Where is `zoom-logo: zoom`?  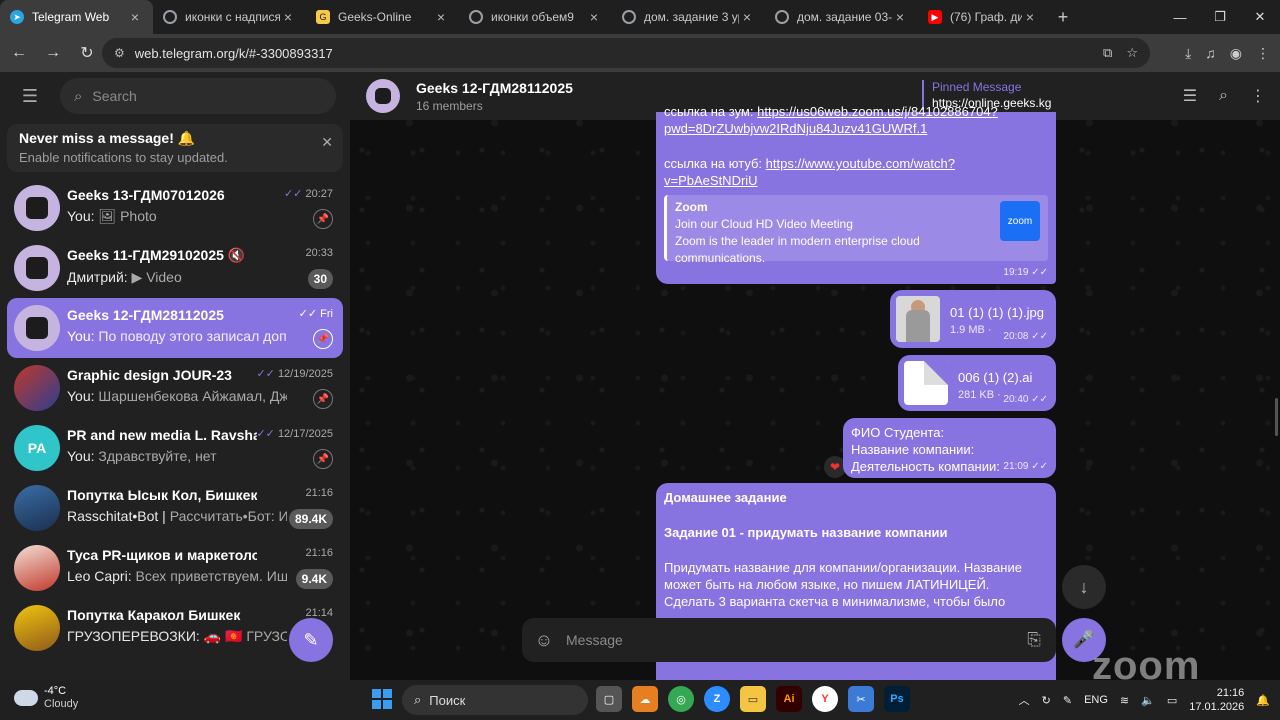
zoom-logo: zoom is located at coordinates (1020, 221).